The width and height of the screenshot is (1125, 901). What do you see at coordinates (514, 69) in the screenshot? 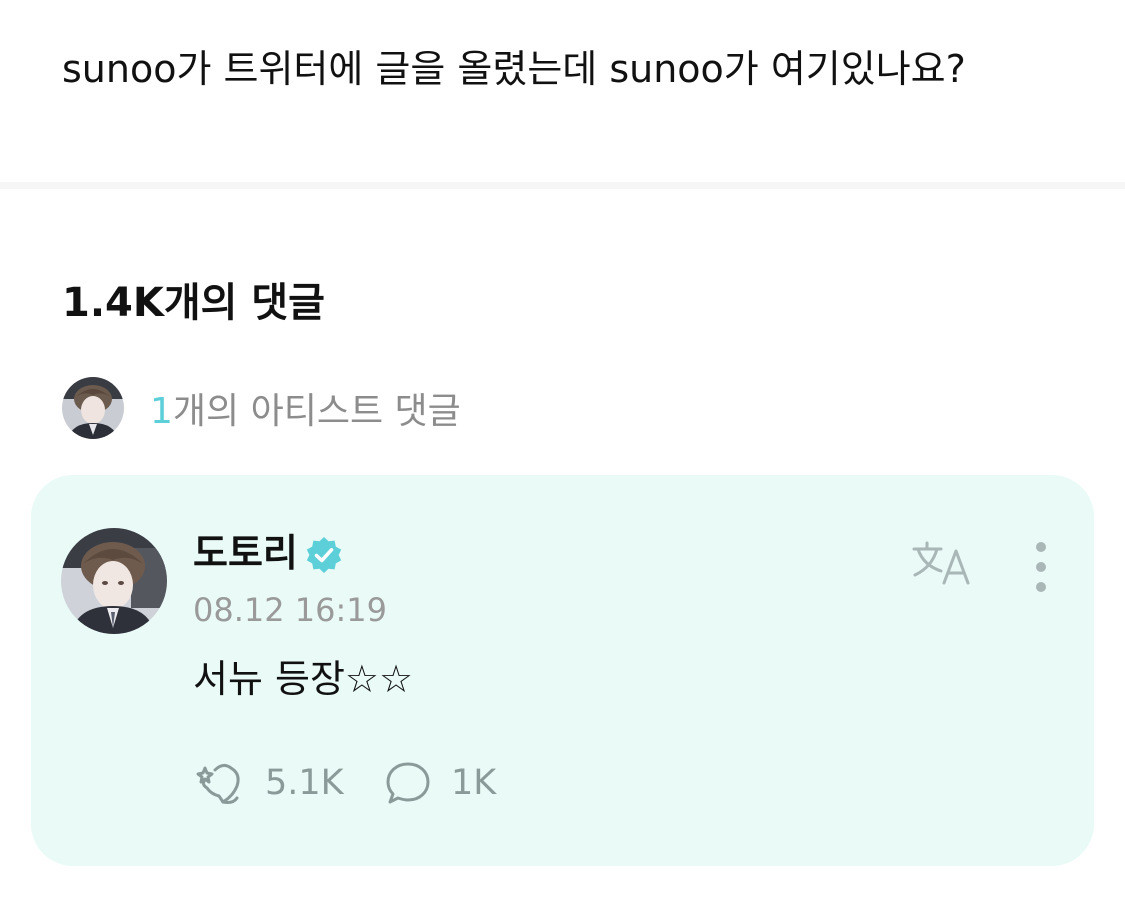
I see `post-text: sunoo가 트위터에 글을 올렸는데 sunoo가 여기있나요?` at bounding box center [514, 69].